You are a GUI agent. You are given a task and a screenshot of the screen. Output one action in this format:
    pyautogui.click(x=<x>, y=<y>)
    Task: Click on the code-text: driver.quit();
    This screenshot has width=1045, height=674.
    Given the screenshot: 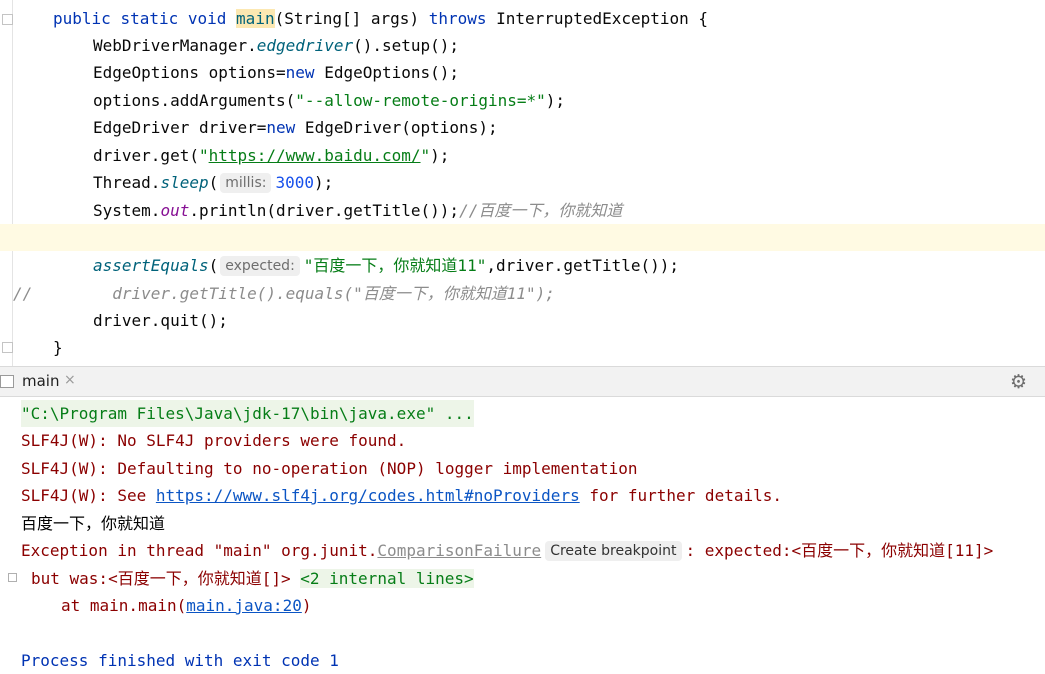 What is the action you would take?
    pyautogui.click(x=160, y=320)
    